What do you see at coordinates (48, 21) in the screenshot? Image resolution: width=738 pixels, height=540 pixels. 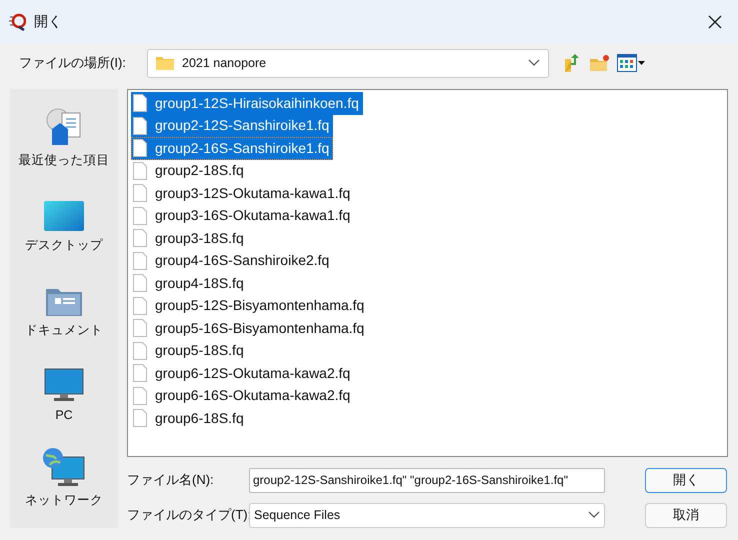 I see `window-title: 開く` at bounding box center [48, 21].